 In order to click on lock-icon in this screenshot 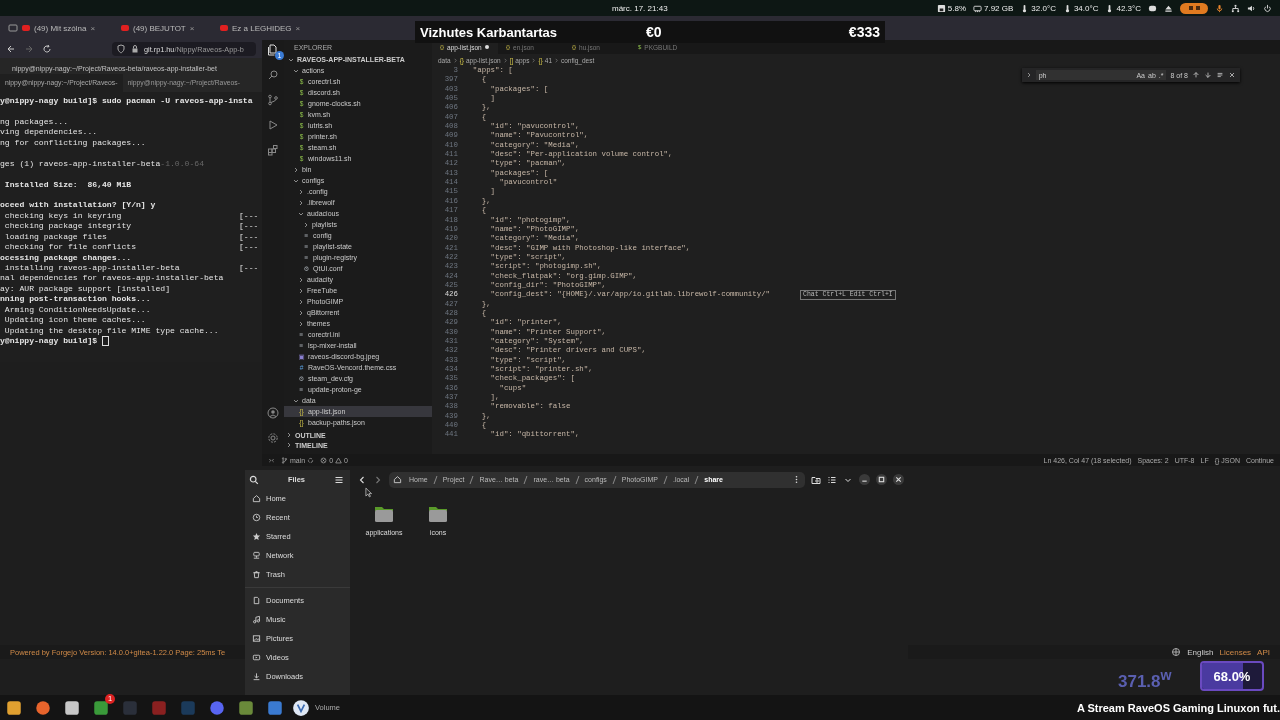, I will do `click(135, 49)`.